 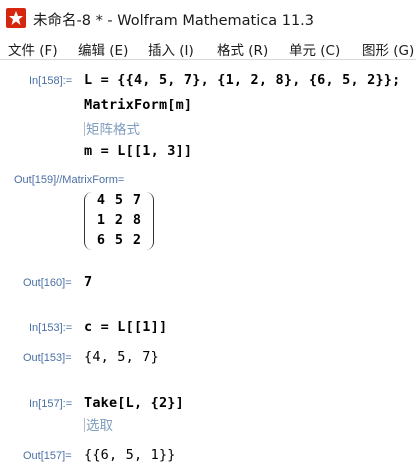 What do you see at coordinates (314, 49) in the screenshot?
I see `menu-cell: 单元 (C)` at bounding box center [314, 49].